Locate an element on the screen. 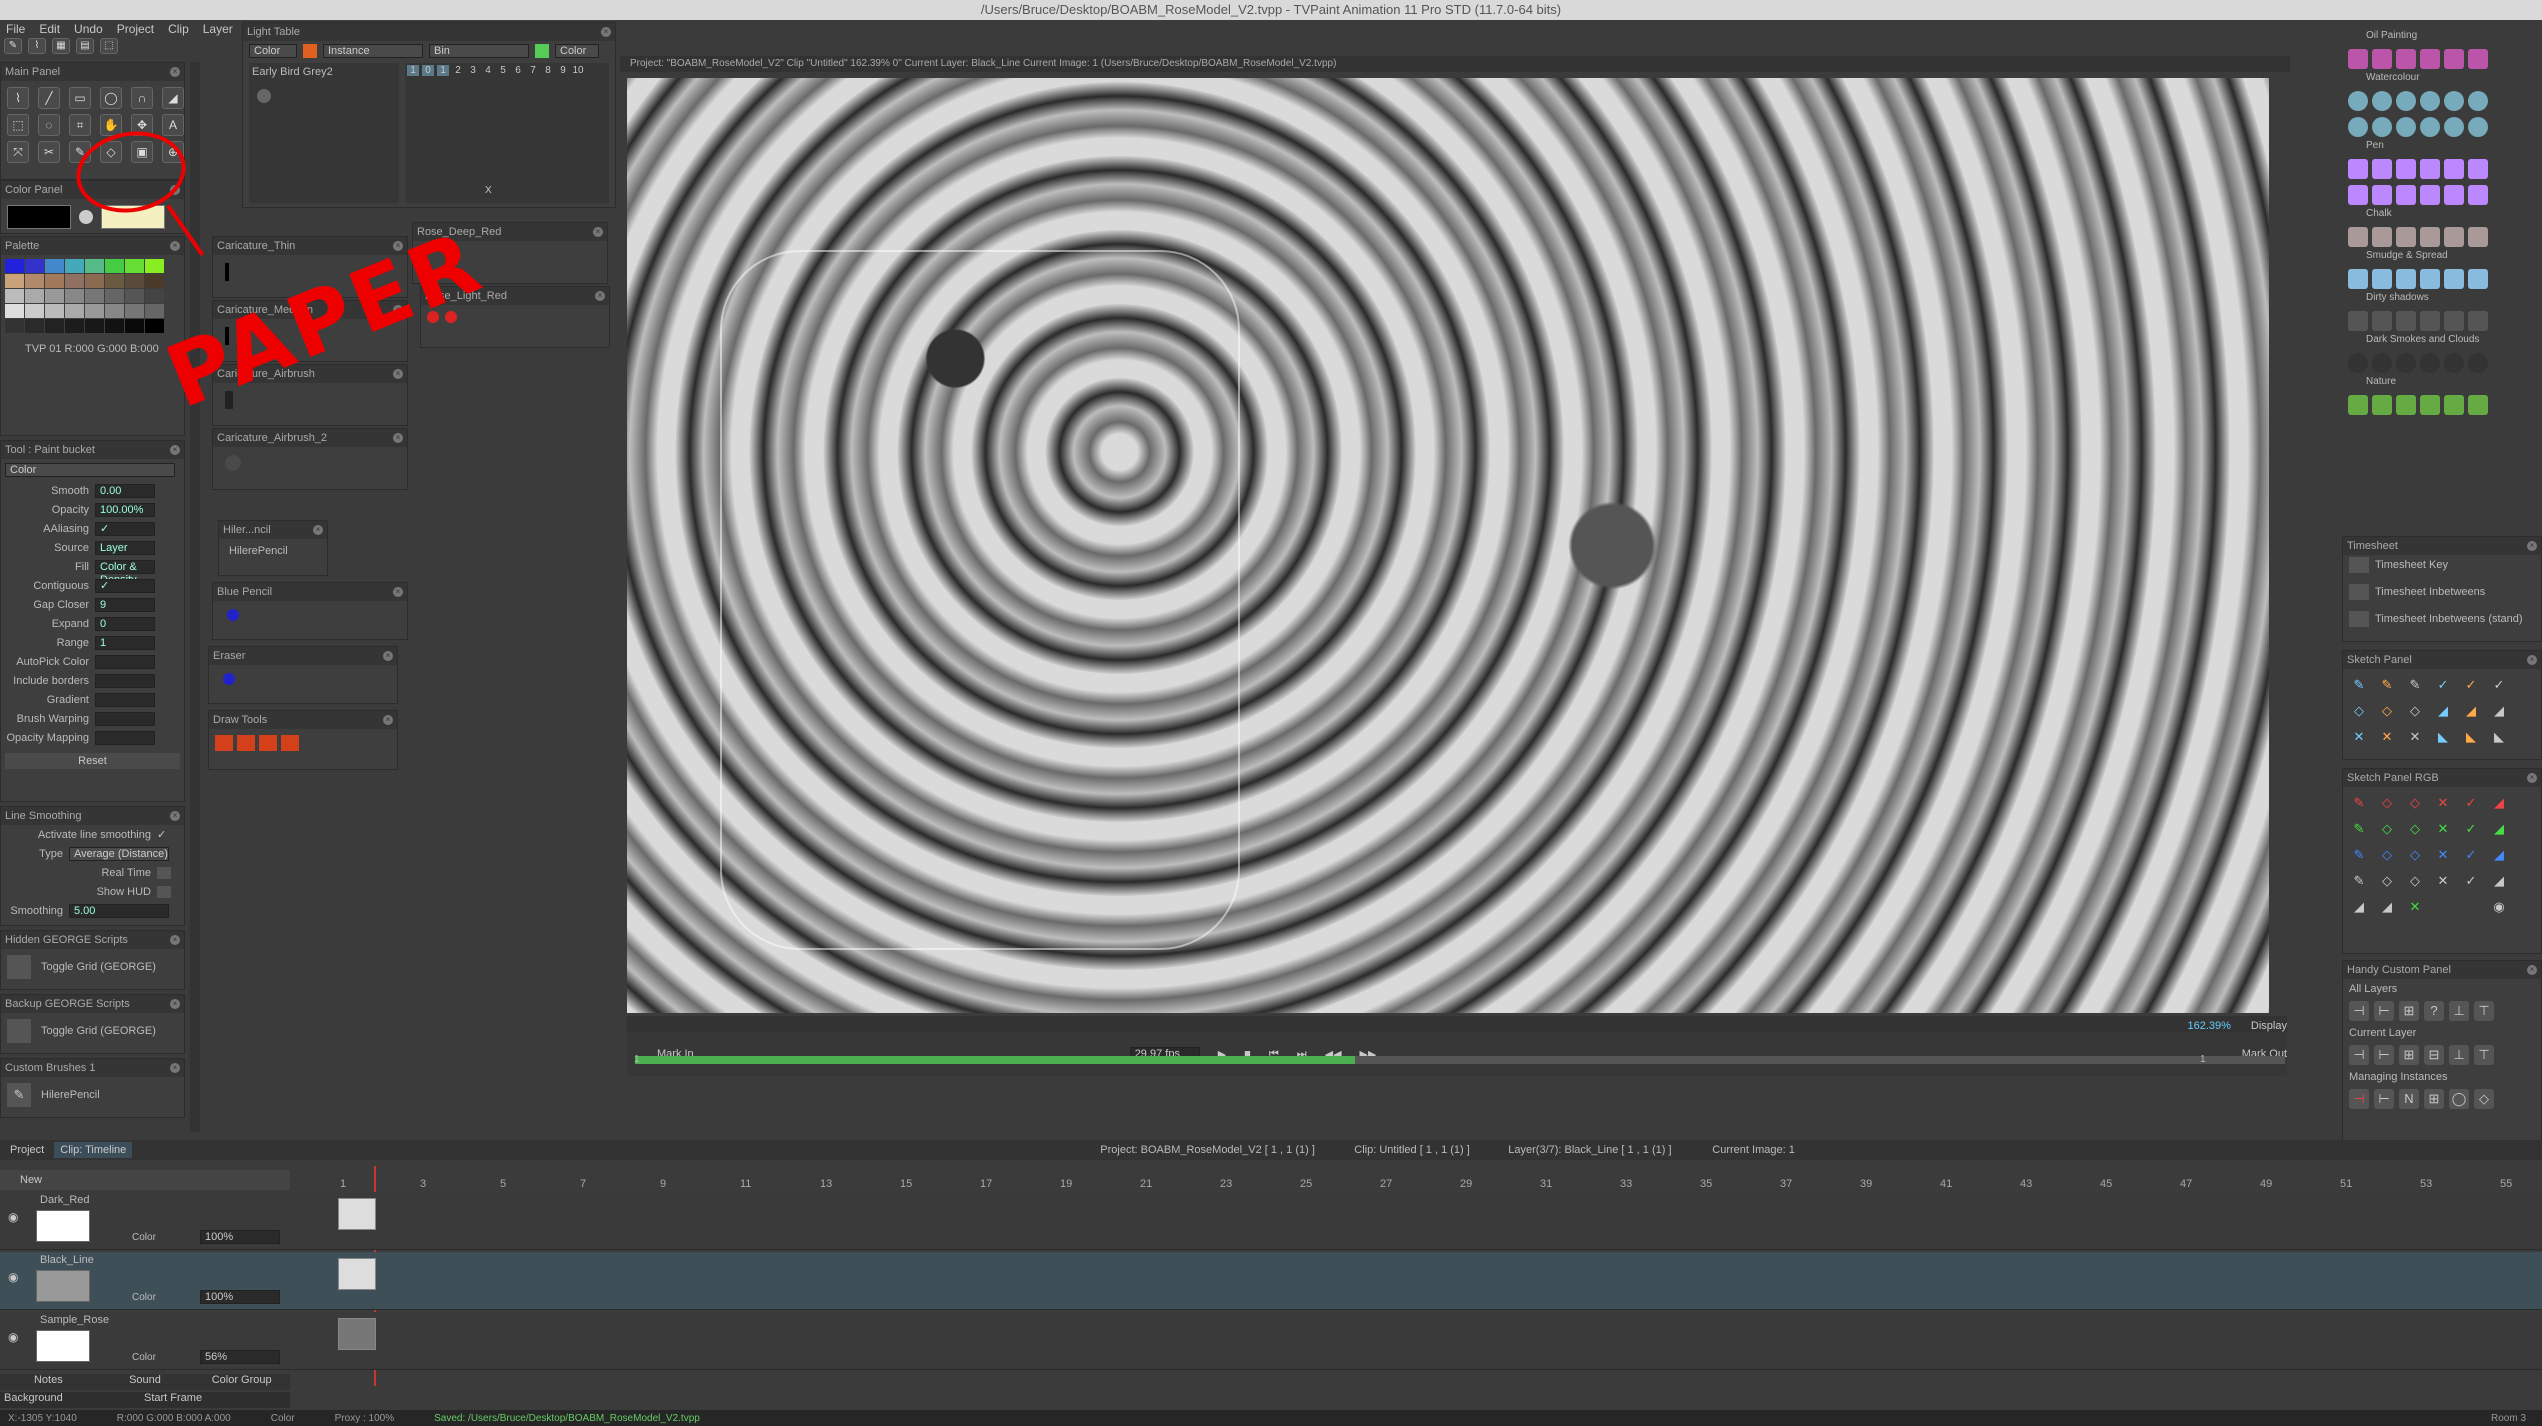 The image size is (2542, 1426). rgb-pencil-icon: ✎ is located at coordinates (2359, 829).